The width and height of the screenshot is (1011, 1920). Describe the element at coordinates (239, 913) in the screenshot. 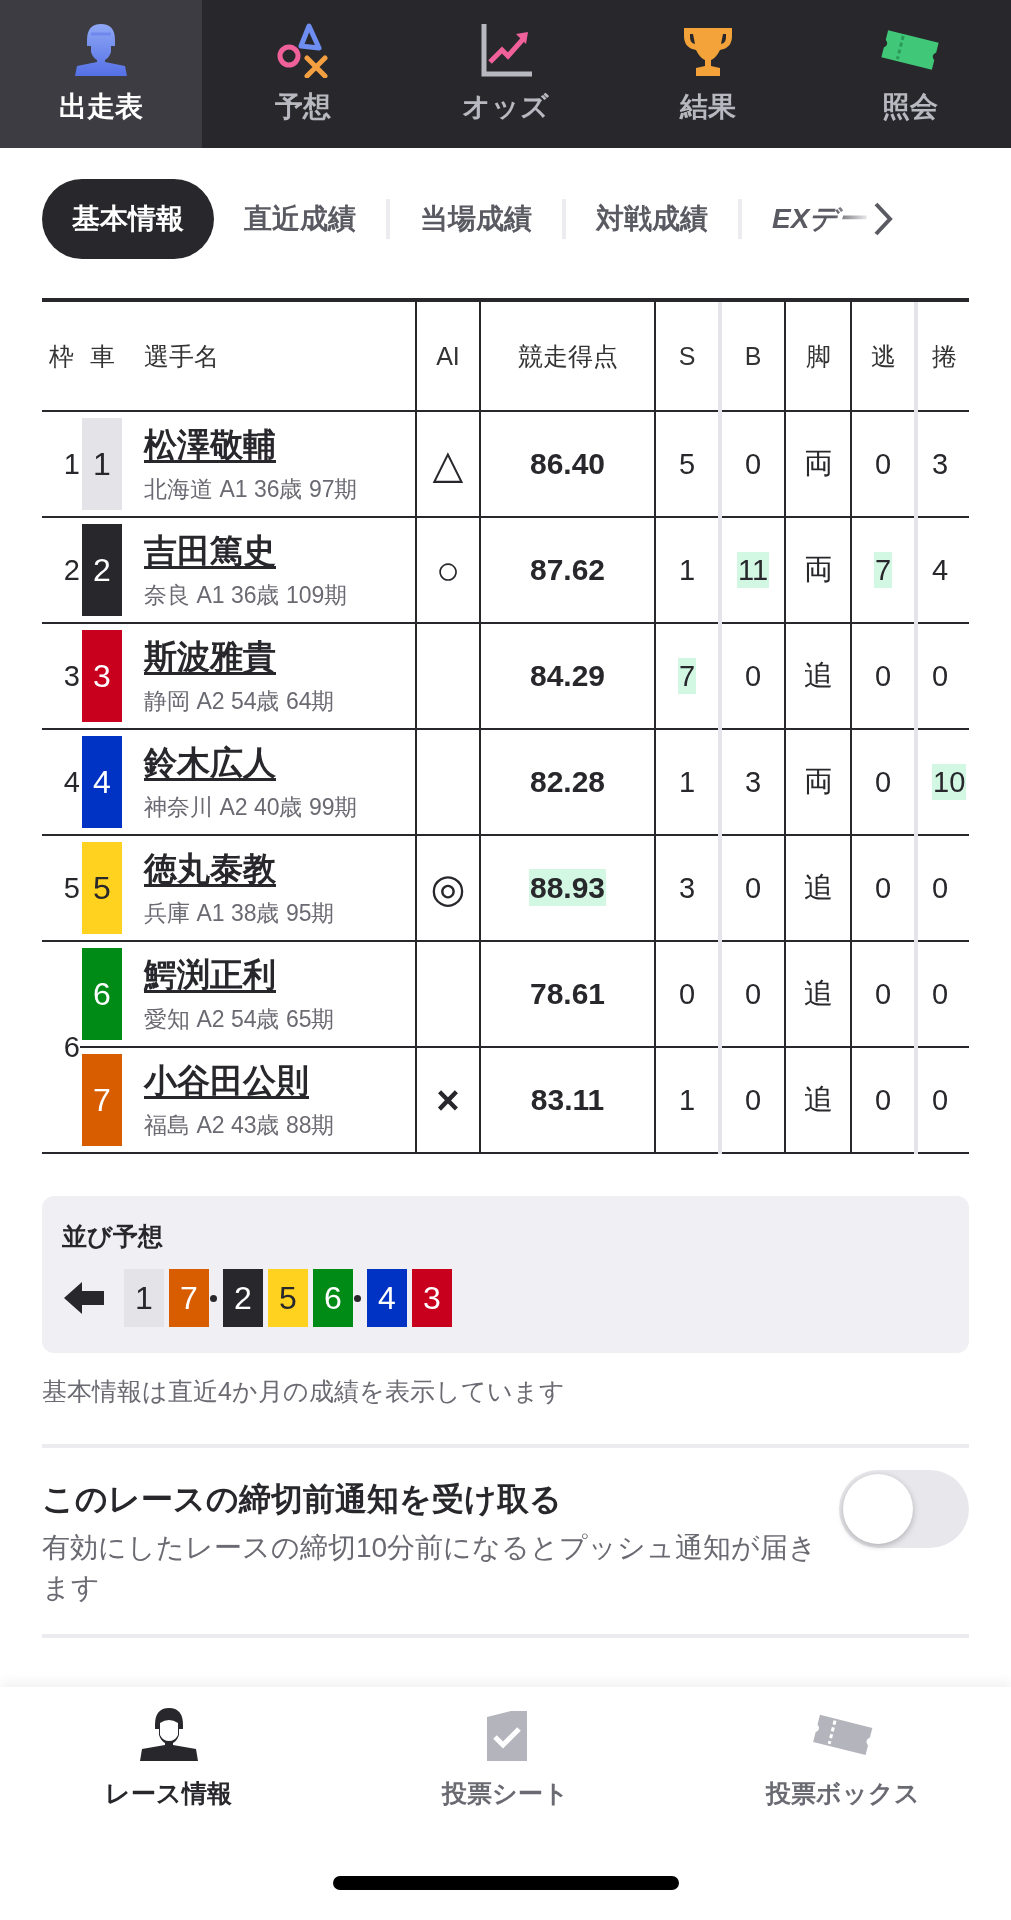

I see `racer-info: 兵庫 A1 38歳 95期` at that location.